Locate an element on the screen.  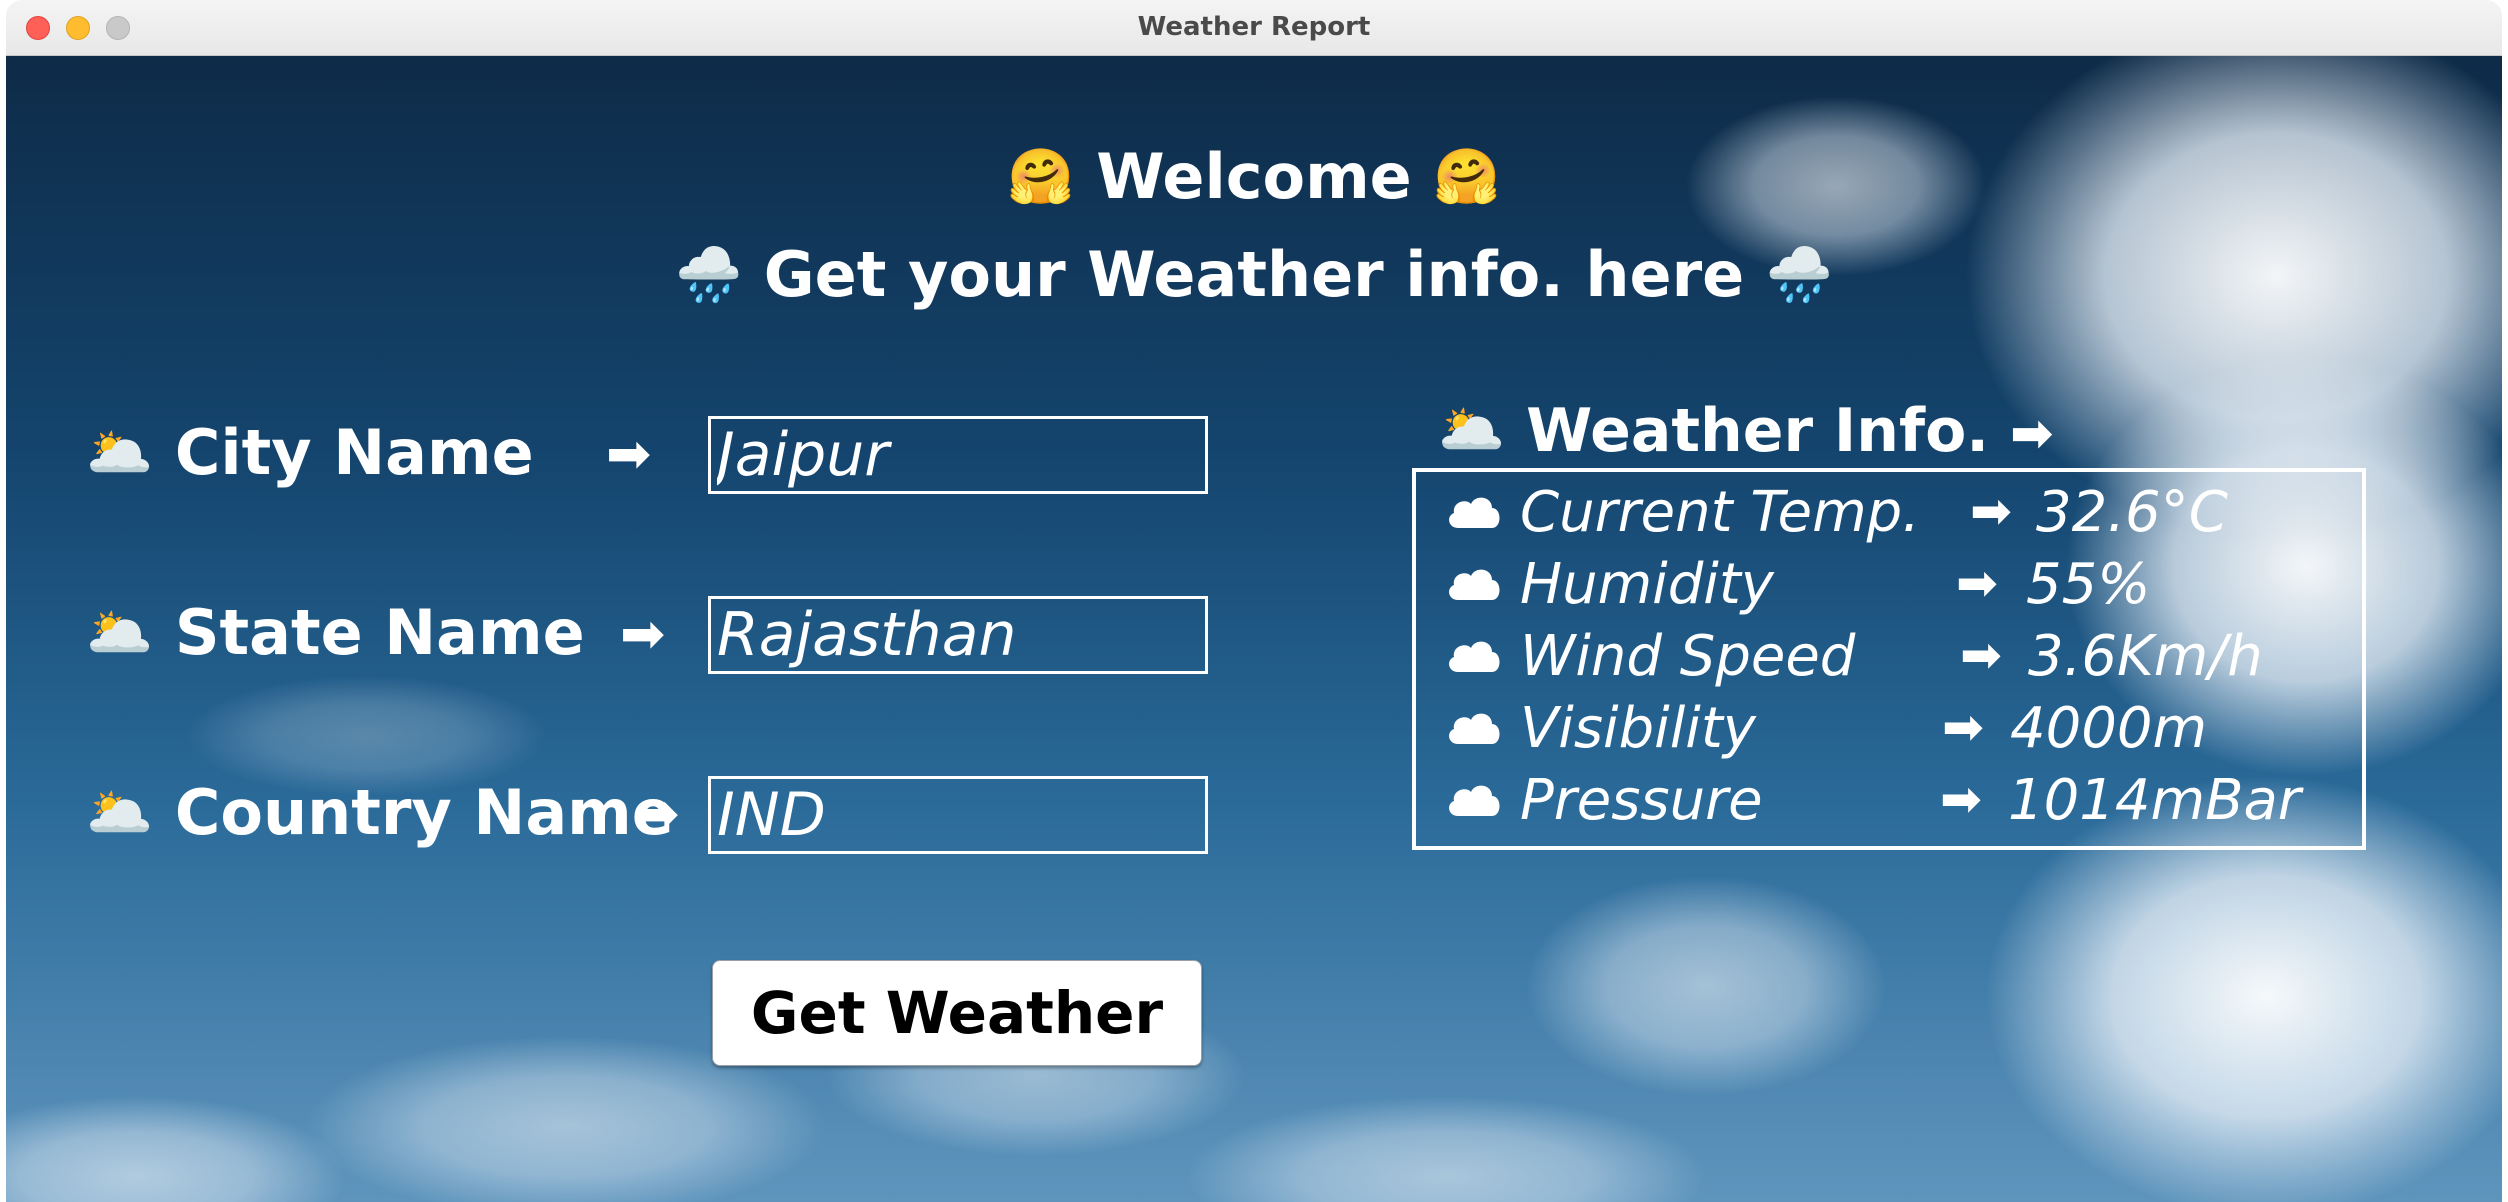
weather-row-visibility: Visibility ➡ 4000m is located at coordinates (1891, 730).